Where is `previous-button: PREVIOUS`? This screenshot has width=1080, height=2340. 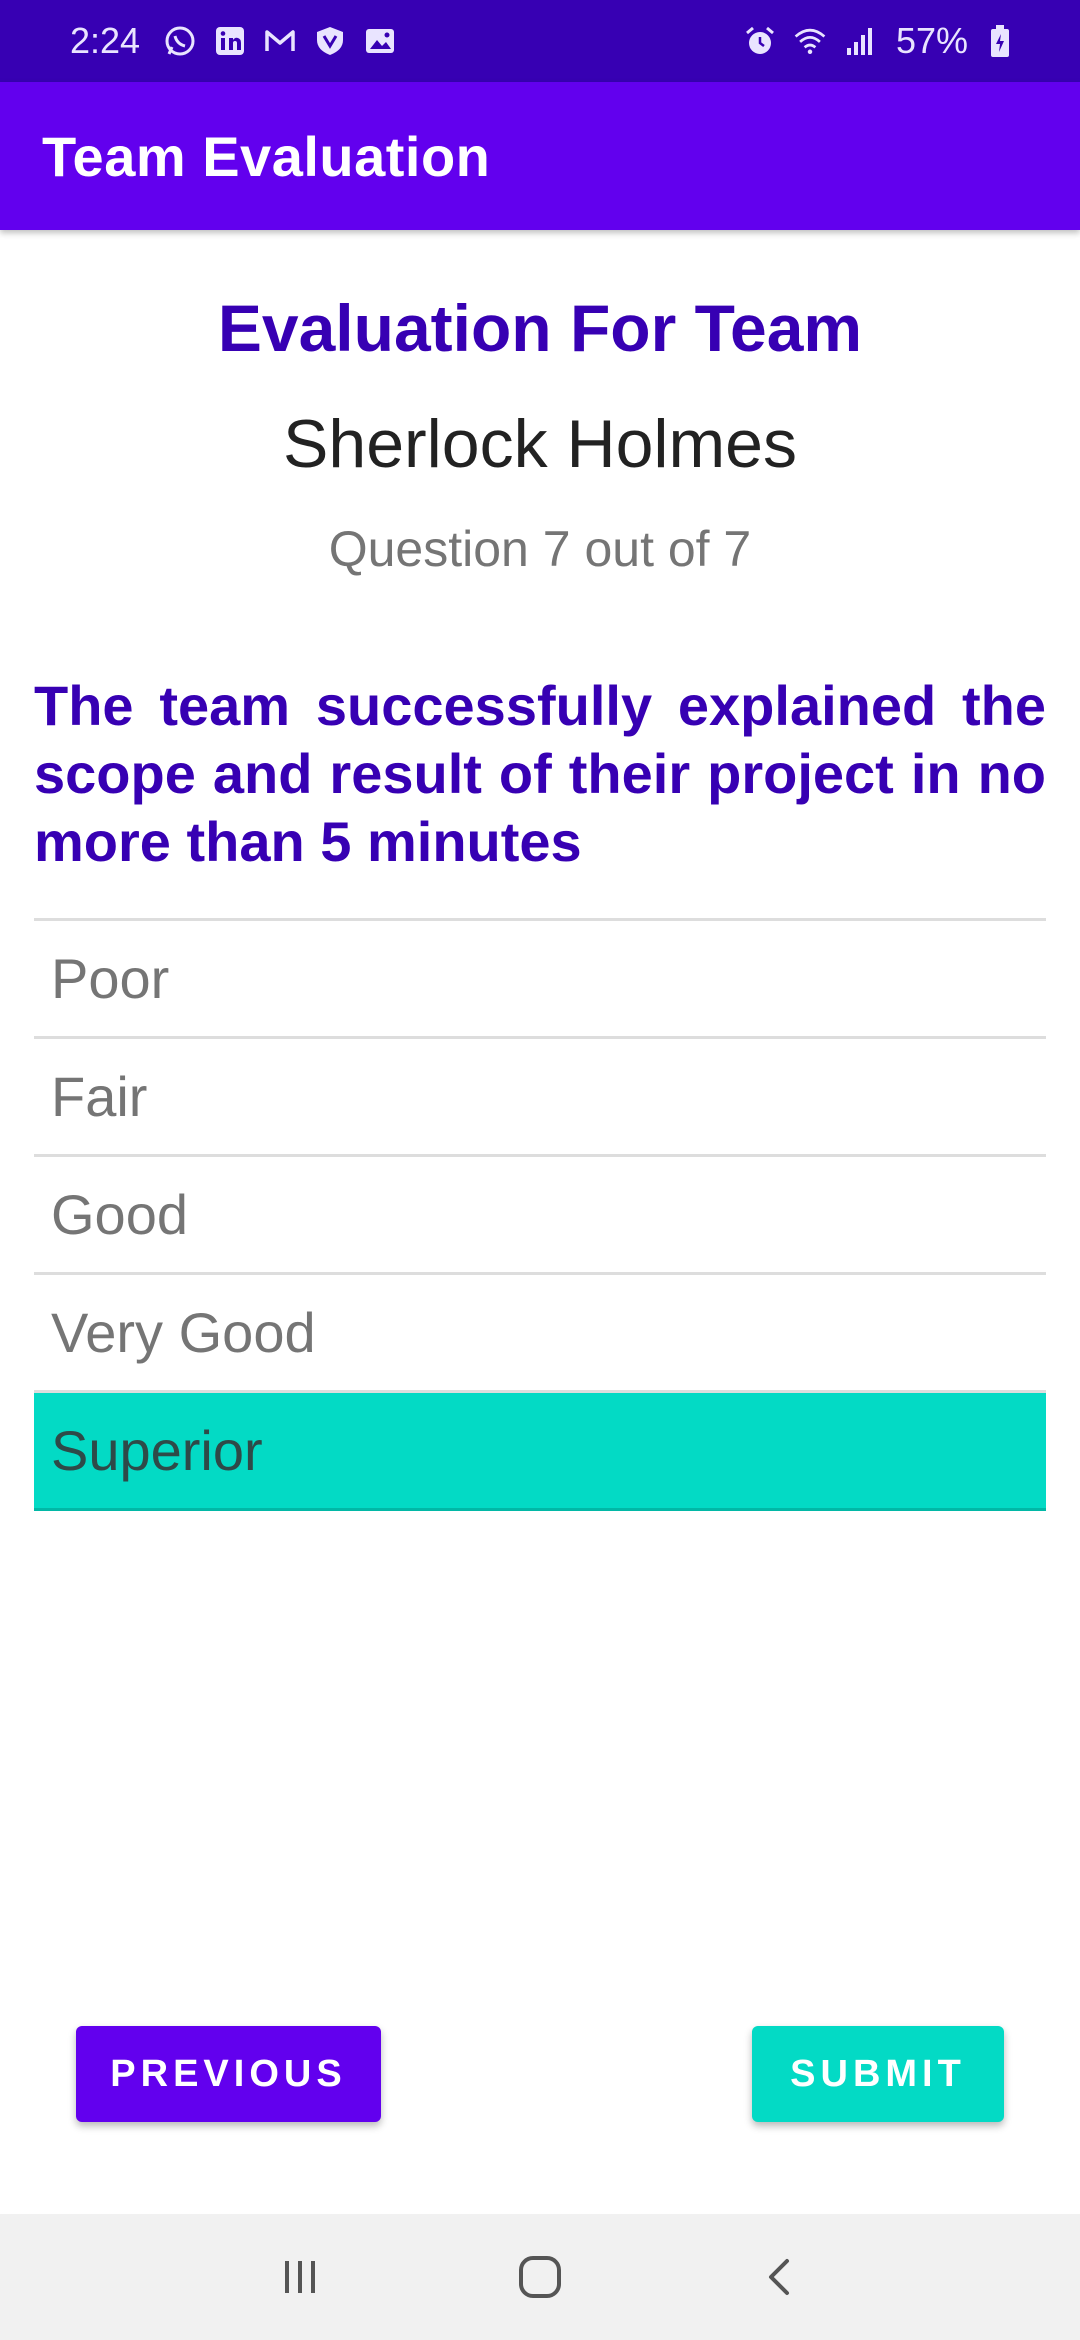 previous-button: PREVIOUS is located at coordinates (228, 2074).